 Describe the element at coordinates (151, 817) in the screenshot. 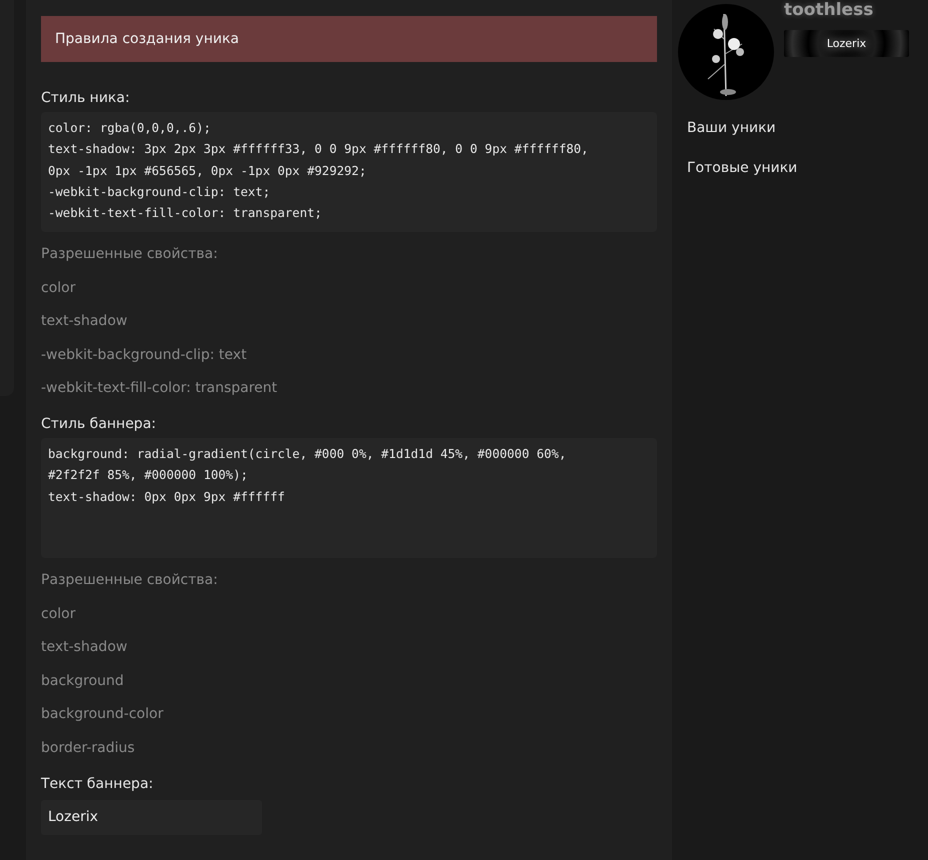

I see `input-field: Lozerix` at that location.